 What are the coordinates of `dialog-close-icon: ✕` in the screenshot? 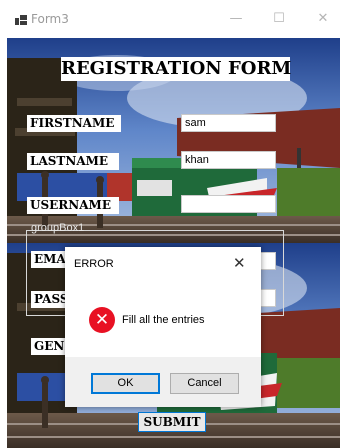 It's located at (239, 263).